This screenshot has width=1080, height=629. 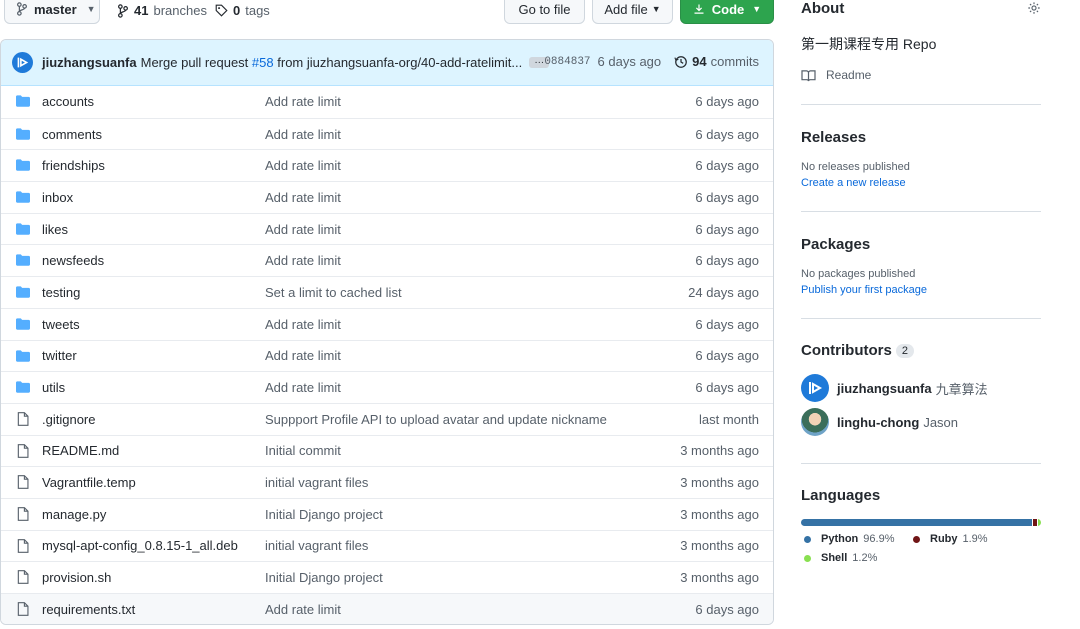 I want to click on file-row: friendships Add rate limit 6 days ago, so click(x=387, y=165).